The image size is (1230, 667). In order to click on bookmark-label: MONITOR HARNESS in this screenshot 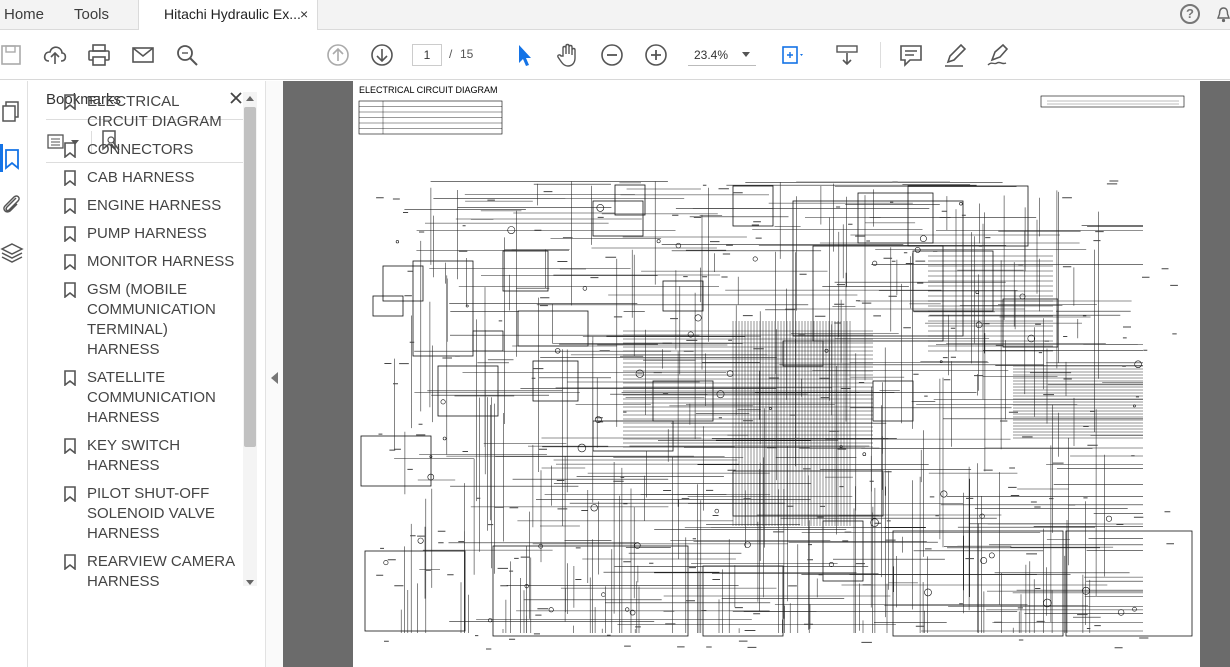, I will do `click(161, 261)`.